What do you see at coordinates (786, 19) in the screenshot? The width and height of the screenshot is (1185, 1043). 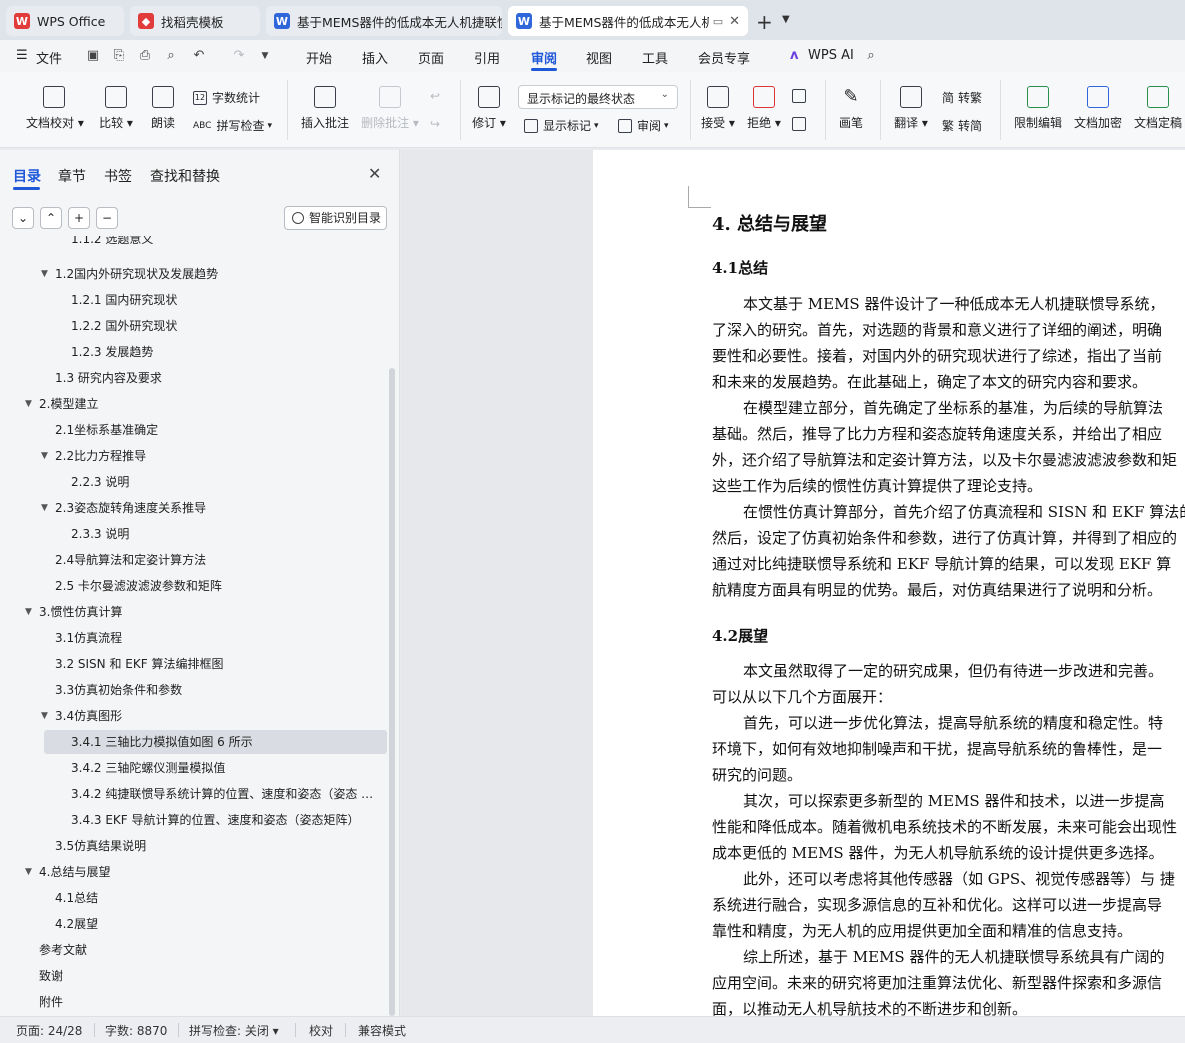 I see `tab-list-chevron-icon: ▼` at bounding box center [786, 19].